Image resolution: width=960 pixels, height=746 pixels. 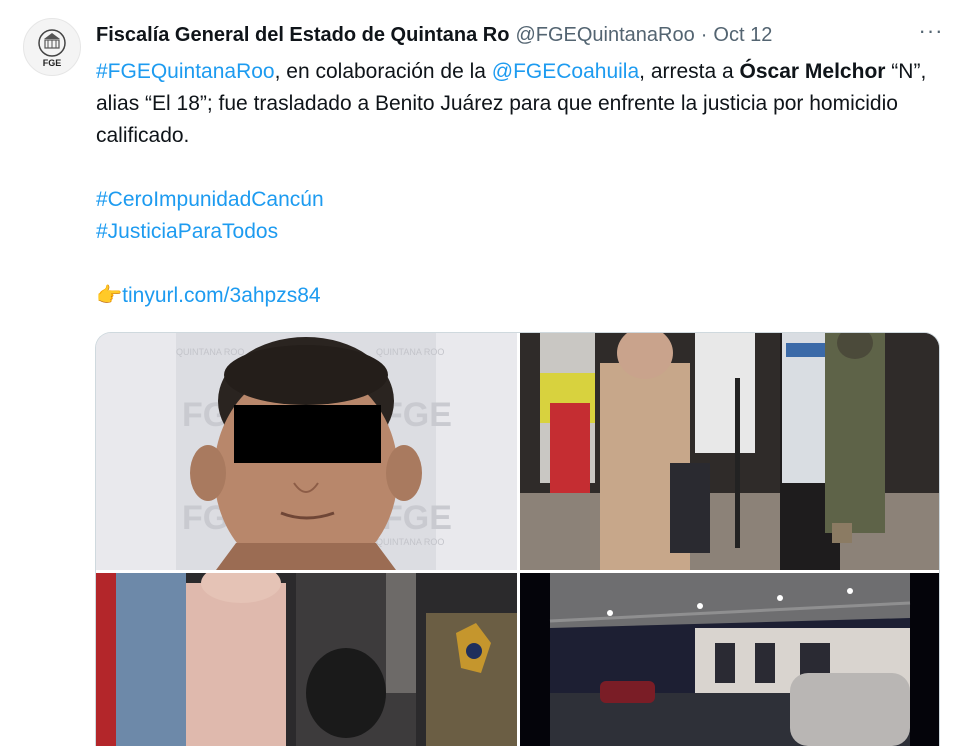 What do you see at coordinates (306, 659) in the screenshot?
I see `transfer-photo` at bounding box center [306, 659].